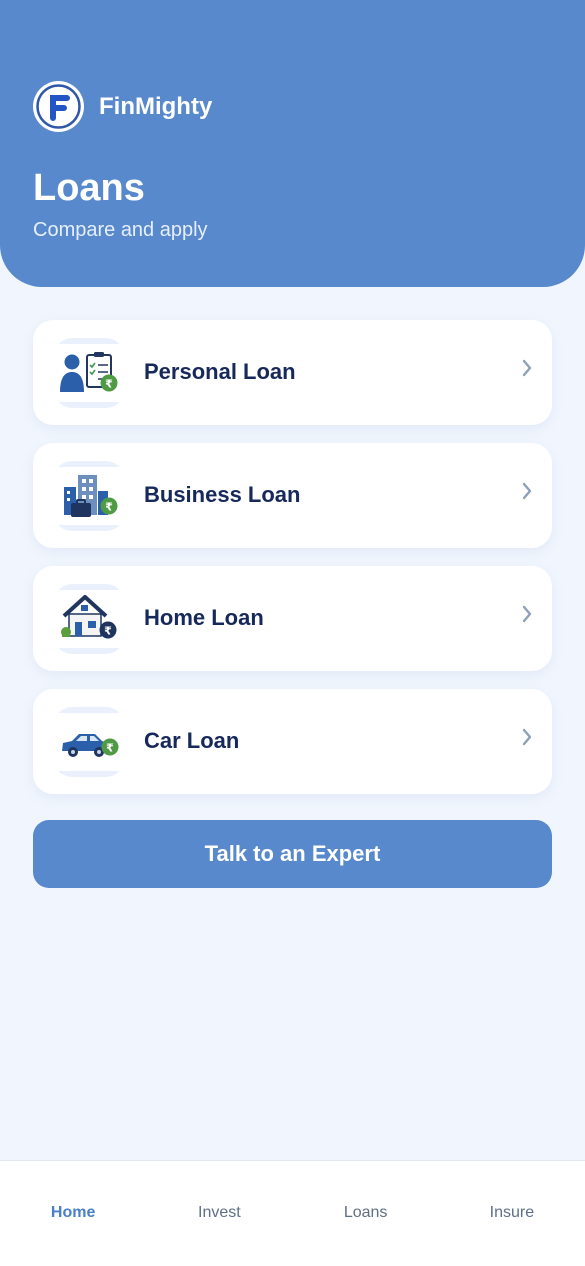 This screenshot has width=585, height=1266. I want to click on talk-to-expert-button: Talk to an Expert, so click(292, 854).